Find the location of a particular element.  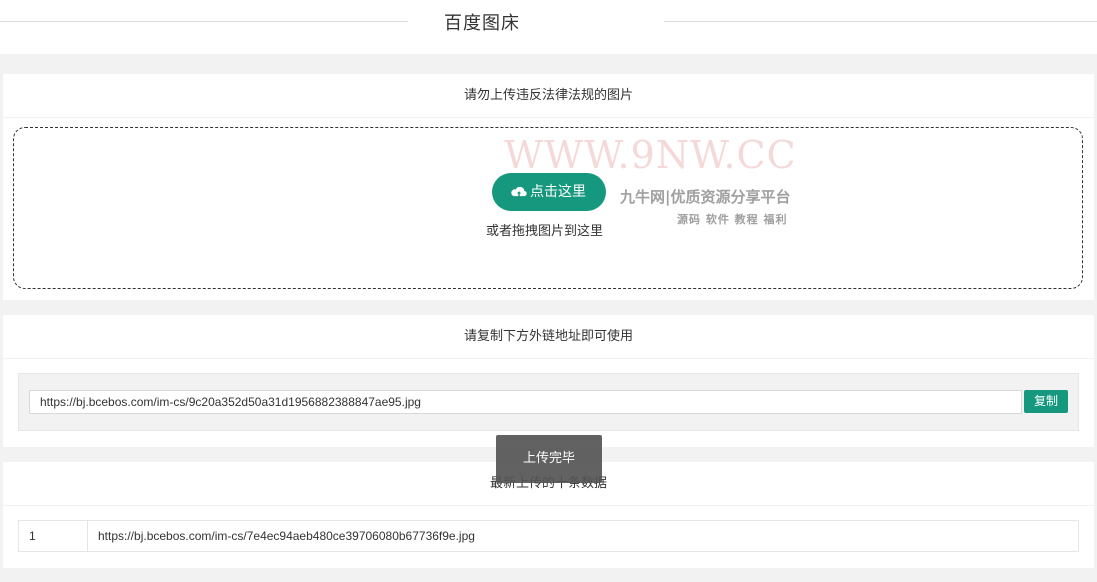

watermark-text: WWW.9NW.CC is located at coordinates (650, 155).